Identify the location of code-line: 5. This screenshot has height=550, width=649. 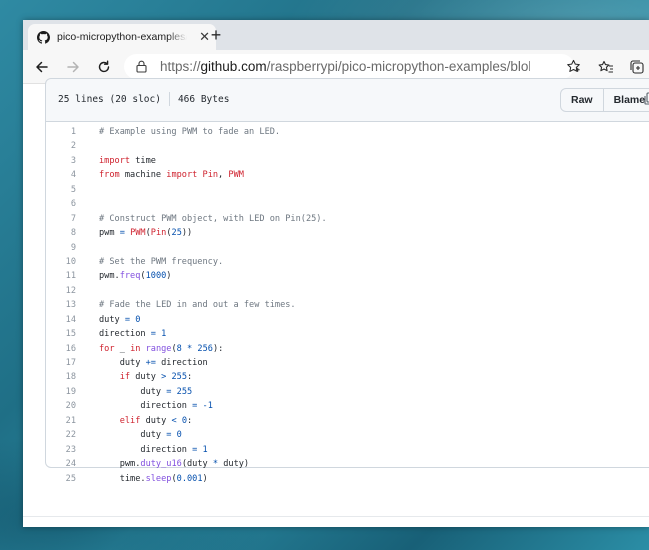
(347, 190).